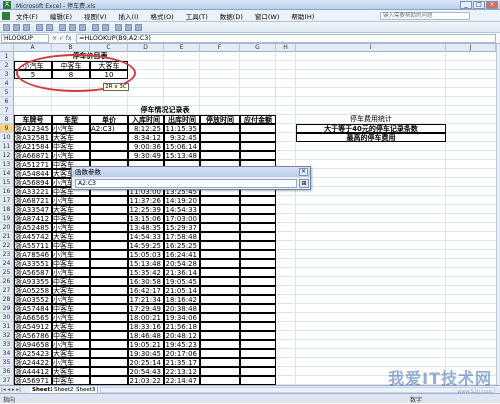 The width and height of the screenshot is (500, 404). What do you see at coordinates (182, 353) in the screenshot?
I see `record-cell: 20:17:06` at bounding box center [182, 353].